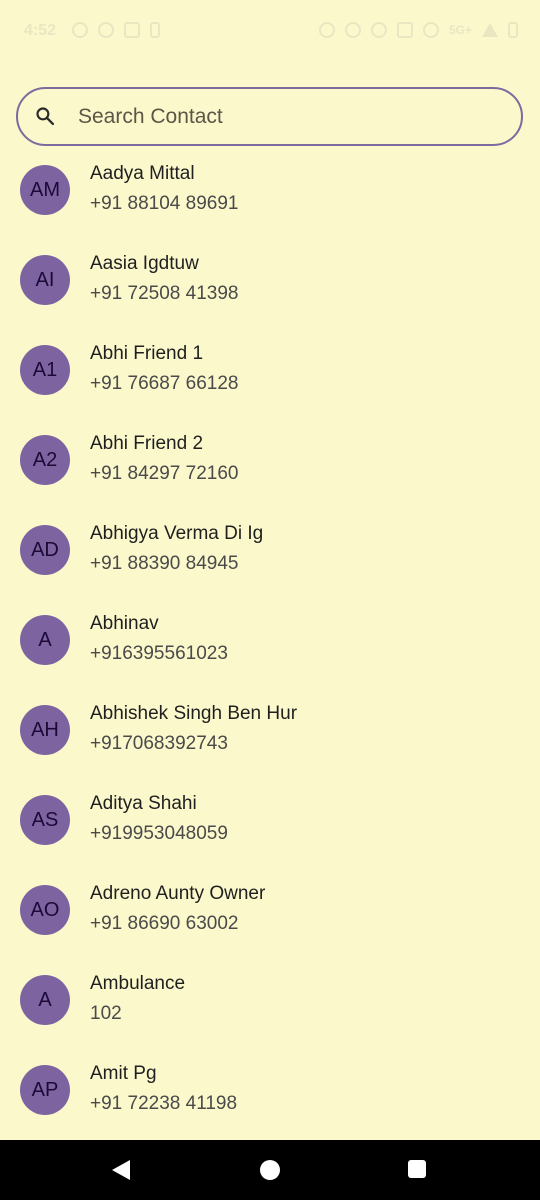 The width and height of the screenshot is (540, 1200). What do you see at coordinates (270, 743) in the screenshot?
I see `contact-row: AH Abhishek Singh Ben Hur +917068392743` at bounding box center [270, 743].